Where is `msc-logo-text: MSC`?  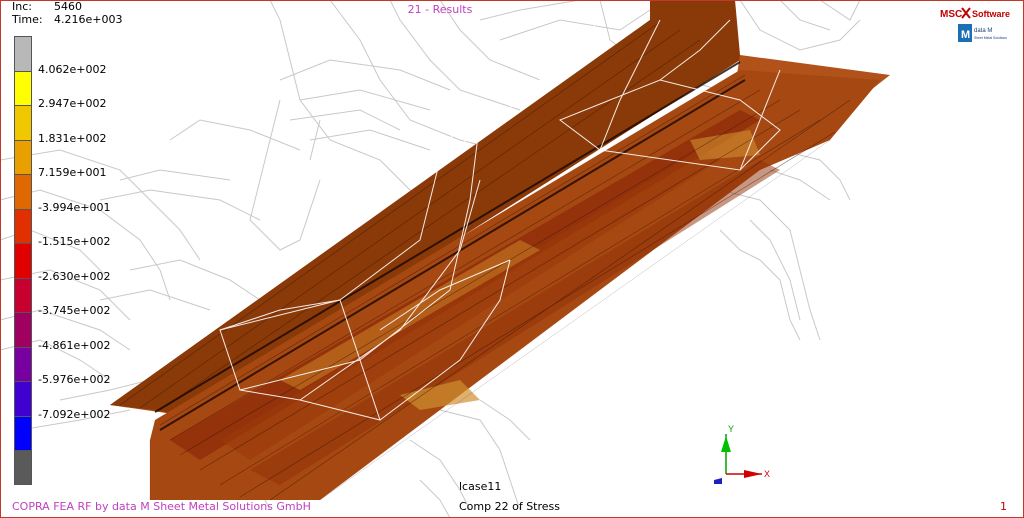
msc-logo-text: MSC is located at coordinates (951, 14).